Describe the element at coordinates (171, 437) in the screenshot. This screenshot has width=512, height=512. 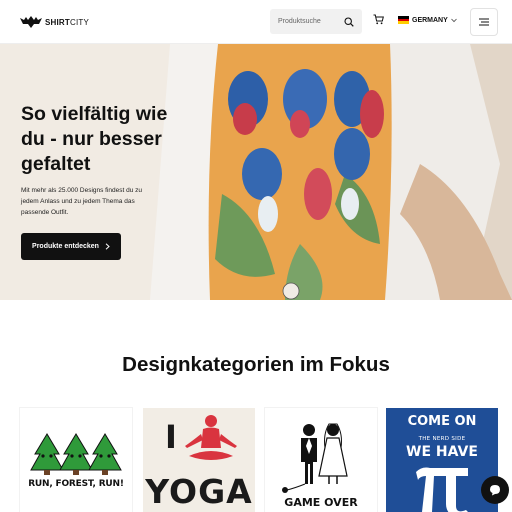
I see `card-letter: I` at that location.